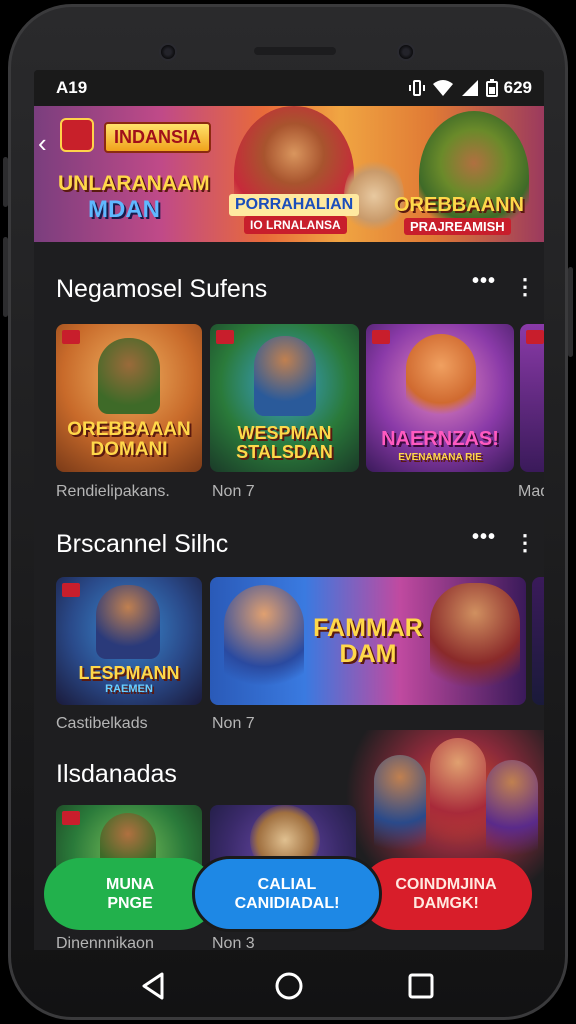 The width and height of the screenshot is (576, 1024). Describe the element at coordinates (531, 491) in the screenshot. I see `card-caption: Mad` at that location.